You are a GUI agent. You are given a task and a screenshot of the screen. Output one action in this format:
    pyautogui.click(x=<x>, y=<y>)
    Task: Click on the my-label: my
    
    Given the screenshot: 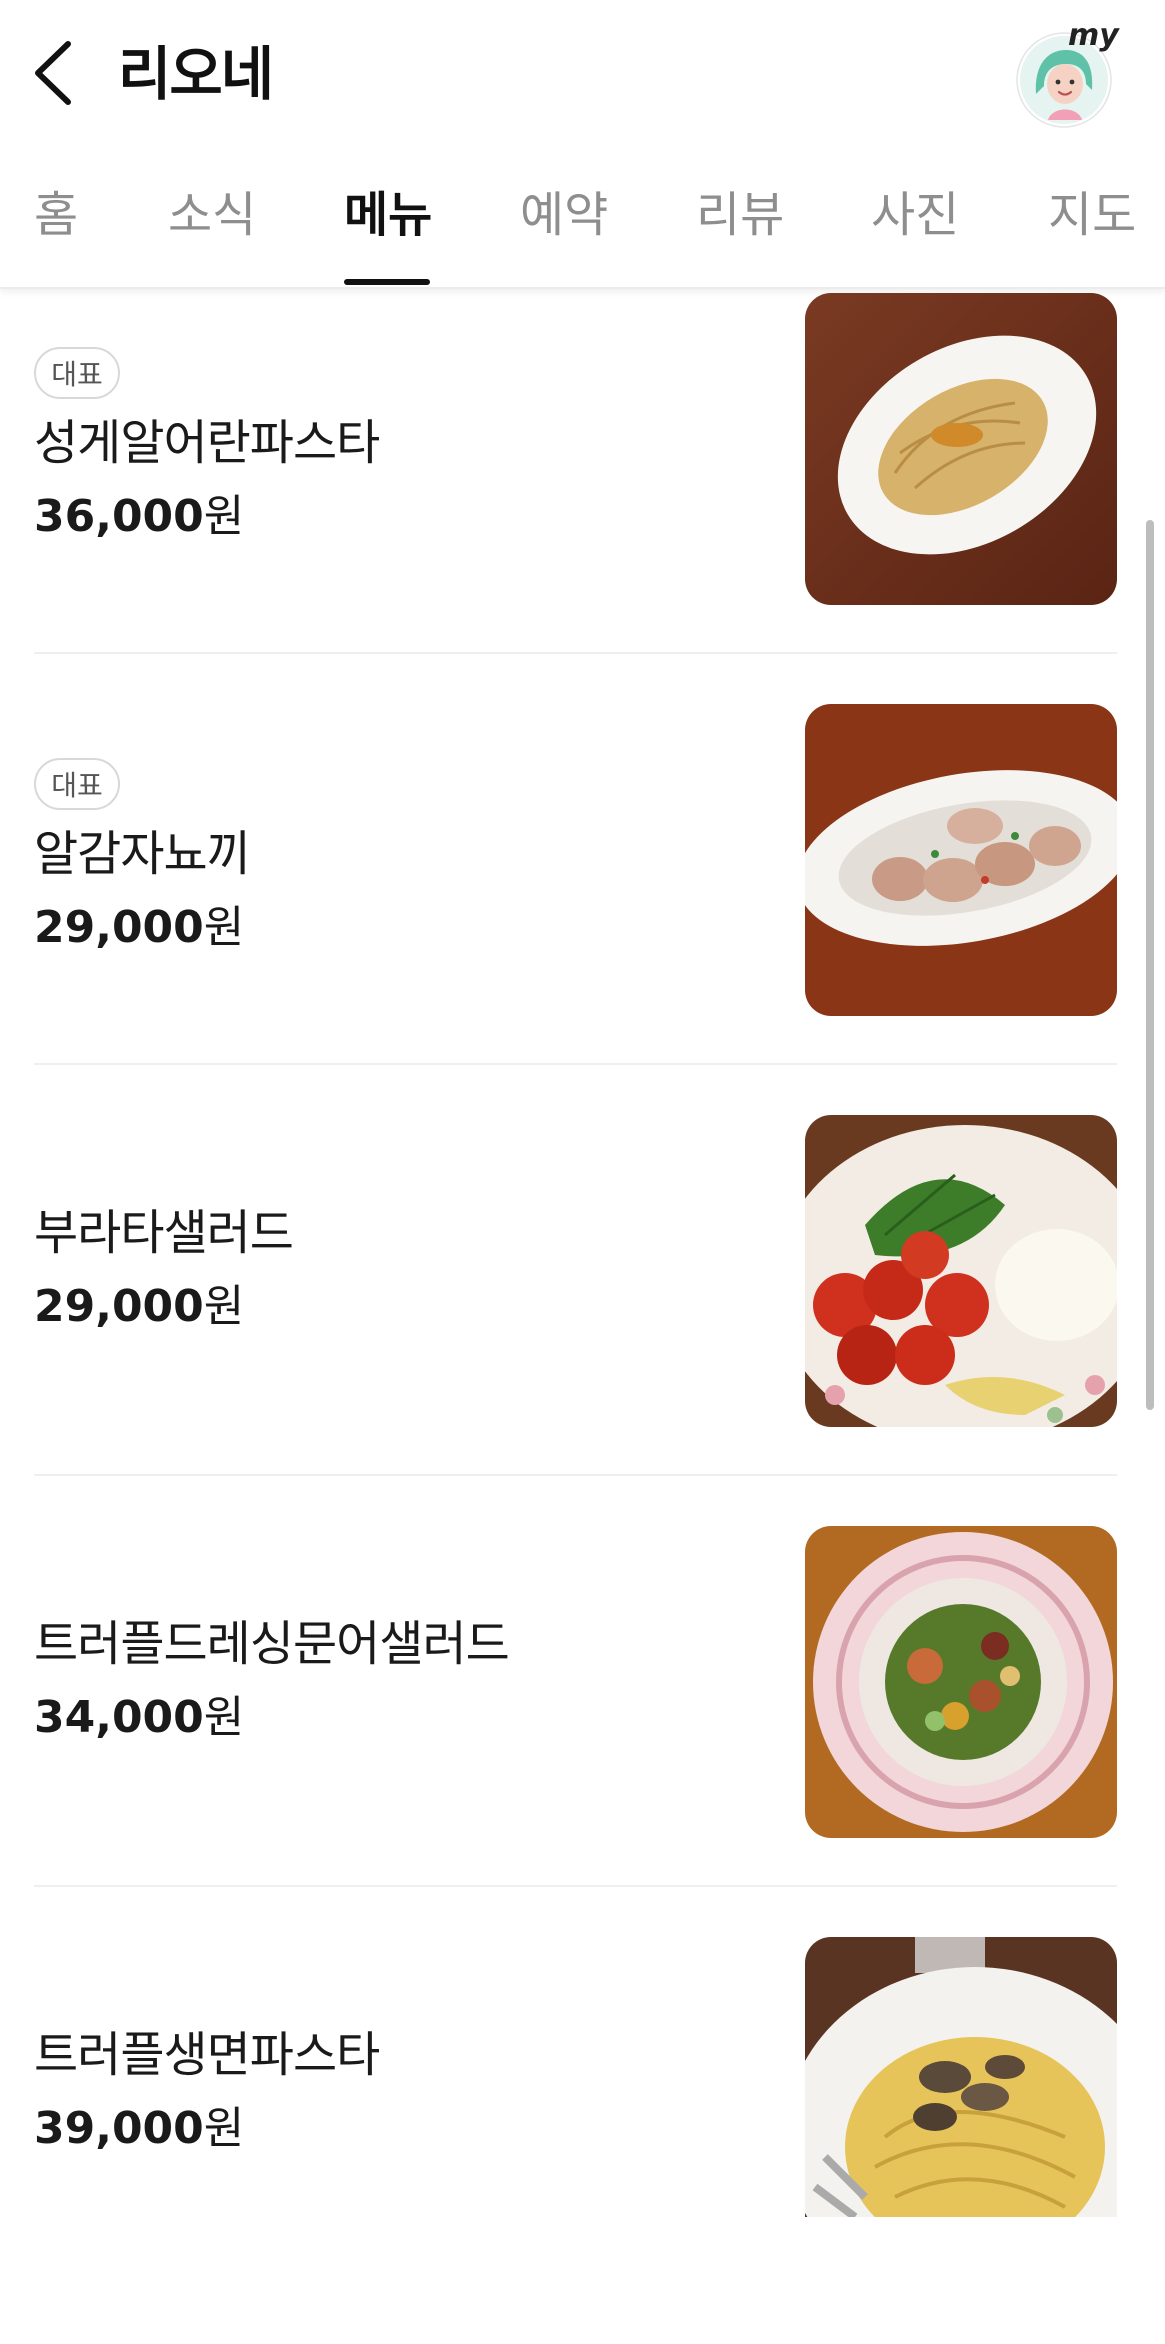 What is the action you would take?
    pyautogui.click(x=1093, y=35)
    